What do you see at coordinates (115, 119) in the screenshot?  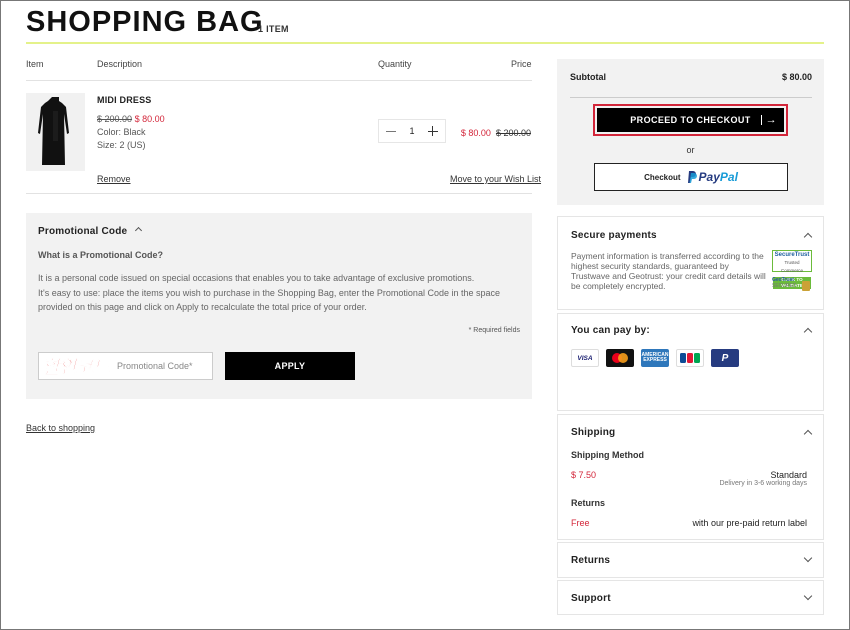 I see `product-original-price: $ 200.00` at bounding box center [115, 119].